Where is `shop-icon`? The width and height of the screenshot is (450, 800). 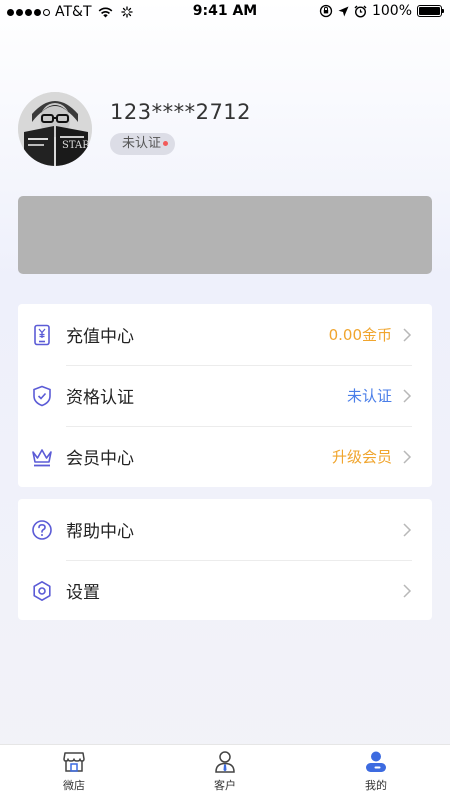
shop-icon is located at coordinates (74, 762).